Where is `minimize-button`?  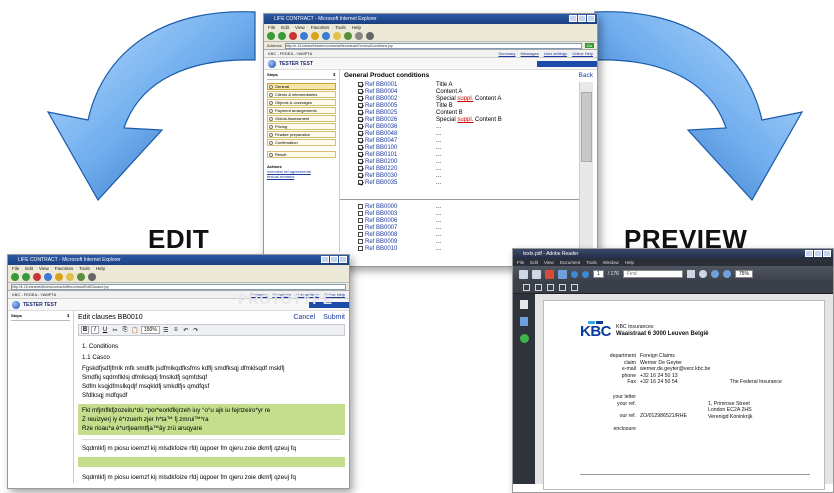
minimize-button is located at coordinates (809, 253).